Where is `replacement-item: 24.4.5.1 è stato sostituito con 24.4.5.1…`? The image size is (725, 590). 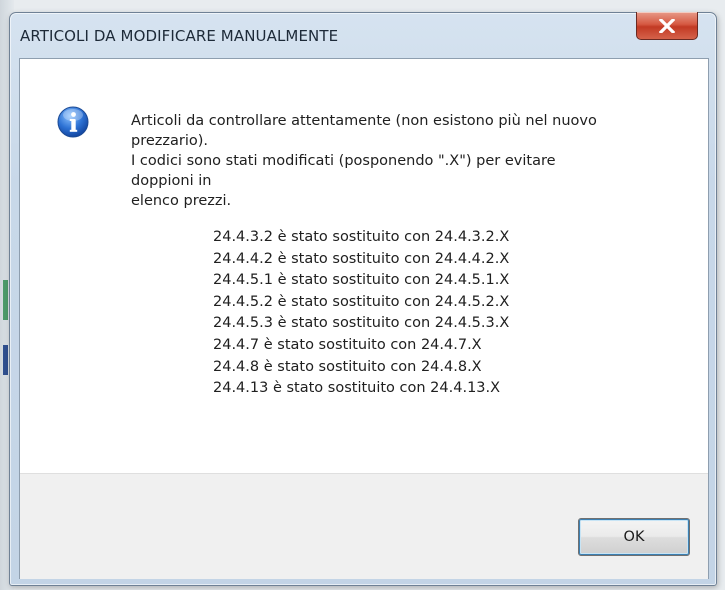 replacement-item: 24.4.5.1 è stato sostituito con 24.4.5.1… is located at coordinates (361, 280).